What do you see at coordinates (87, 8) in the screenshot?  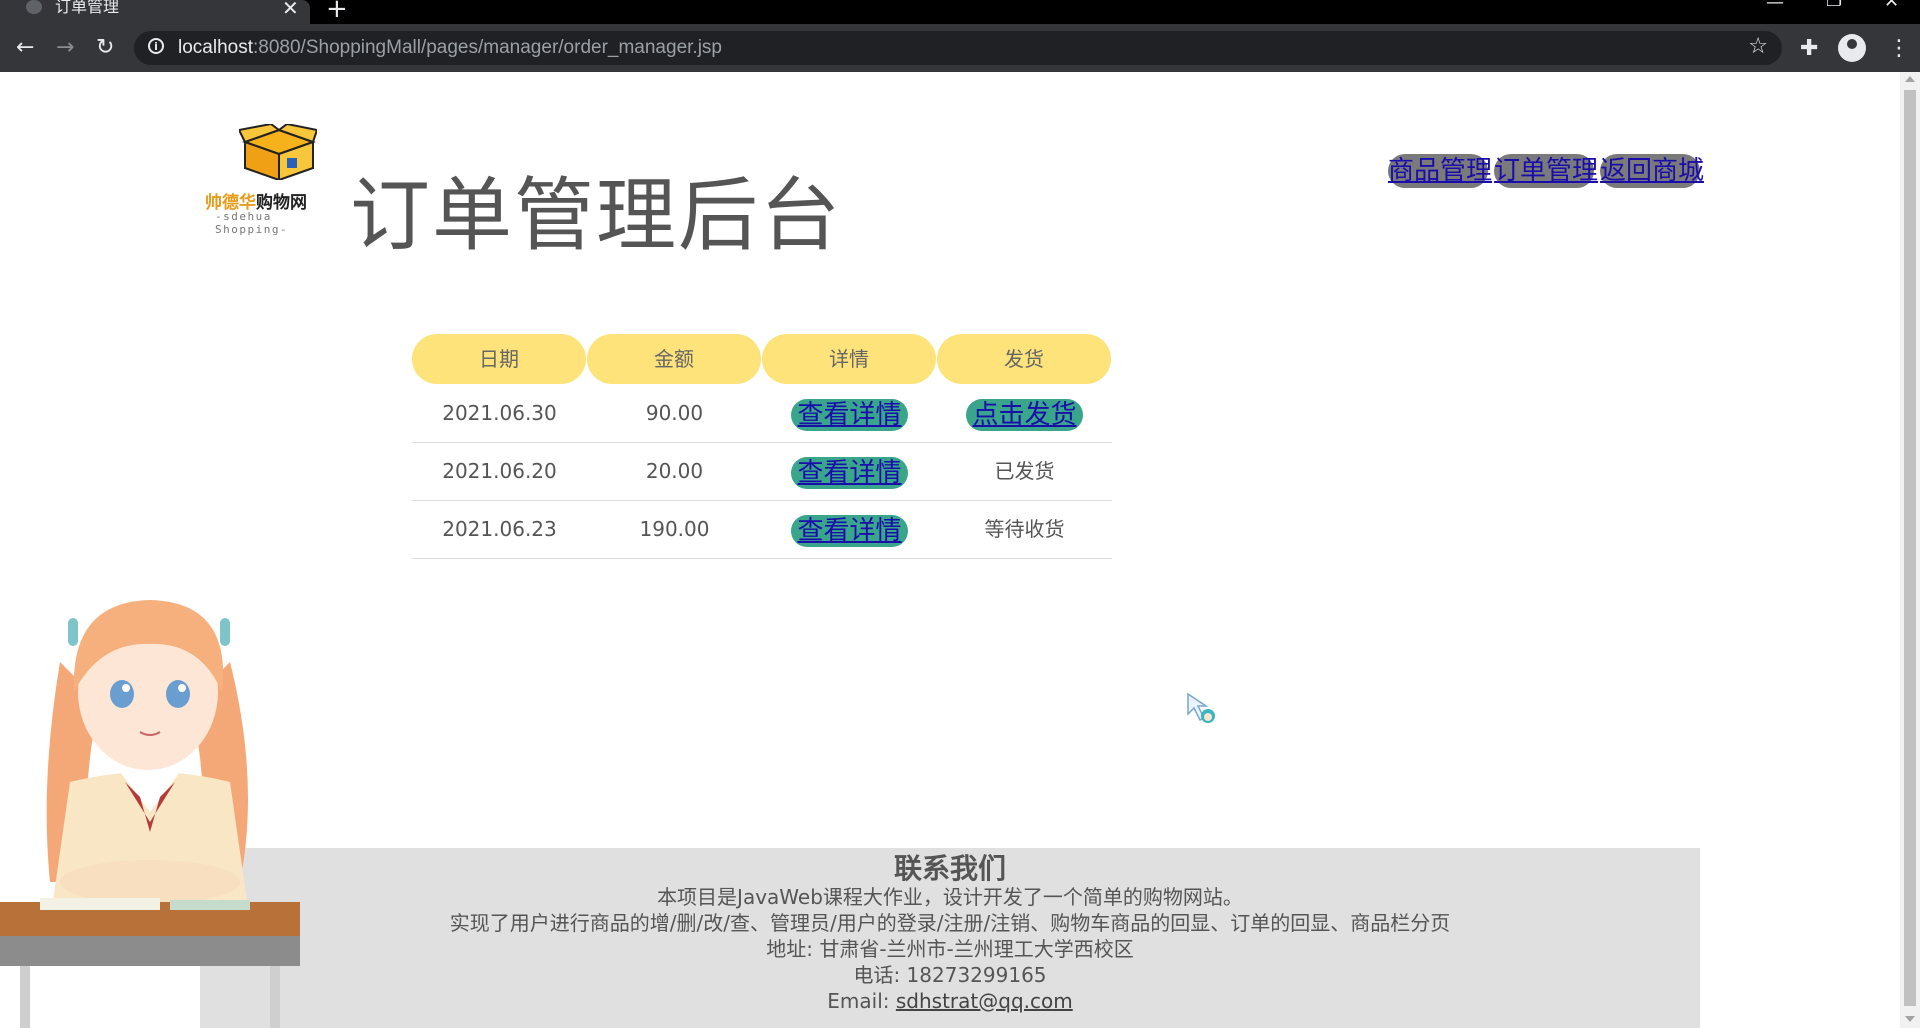 I see `tab-title: 订单管理` at bounding box center [87, 8].